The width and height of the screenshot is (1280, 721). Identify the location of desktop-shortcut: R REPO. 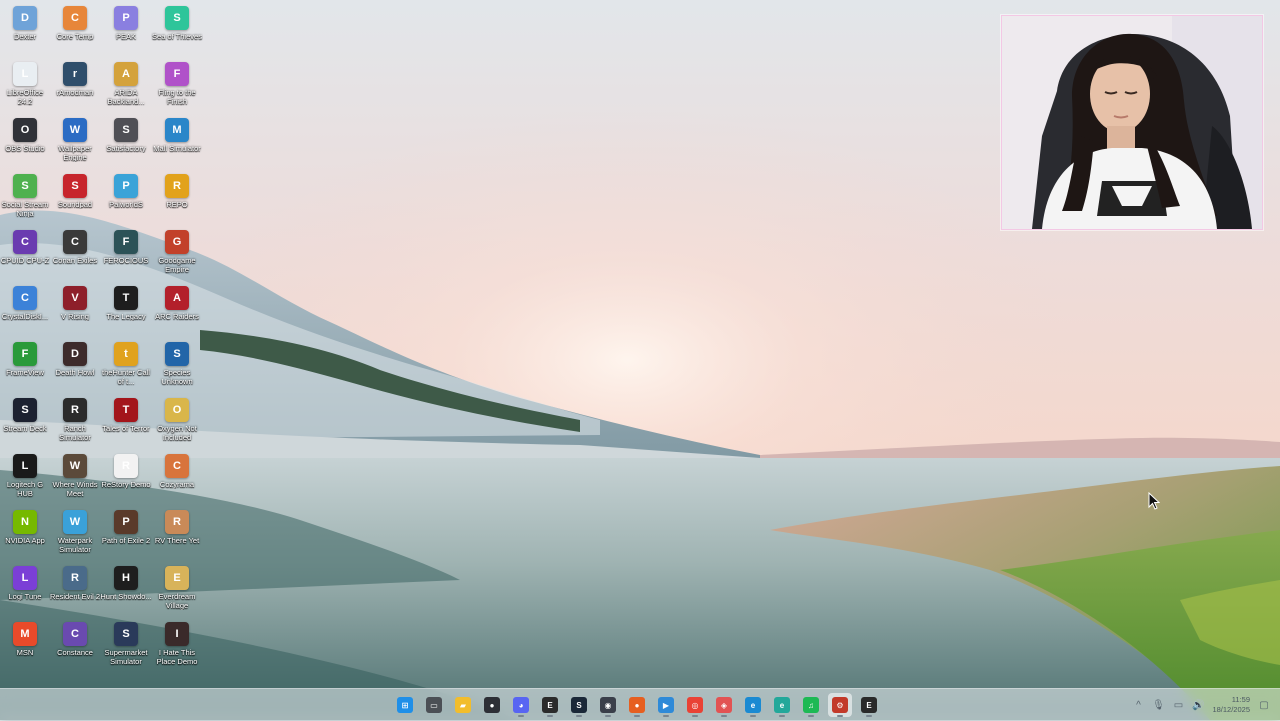
(177, 191).